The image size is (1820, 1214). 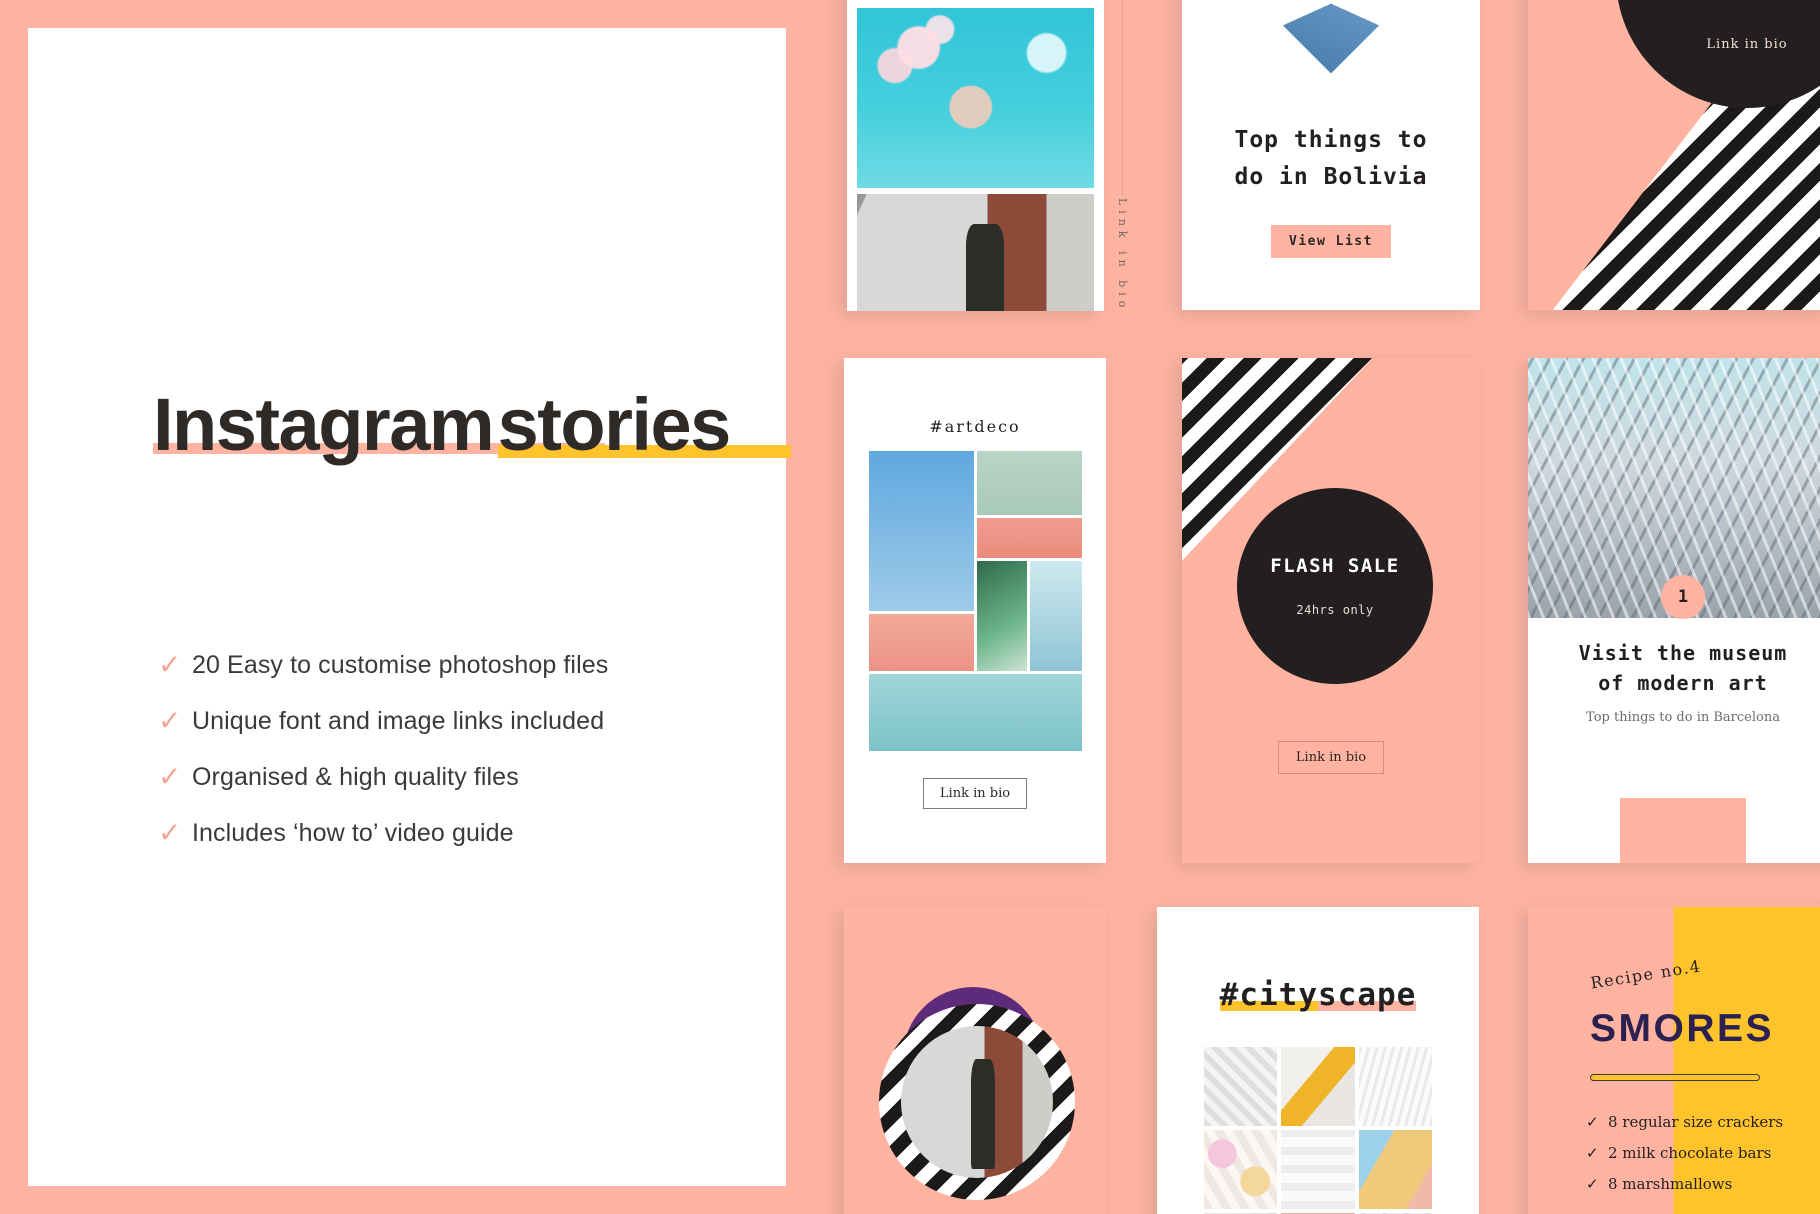 I want to click on bolivia-view-list-button: View List, so click(x=1331, y=241).